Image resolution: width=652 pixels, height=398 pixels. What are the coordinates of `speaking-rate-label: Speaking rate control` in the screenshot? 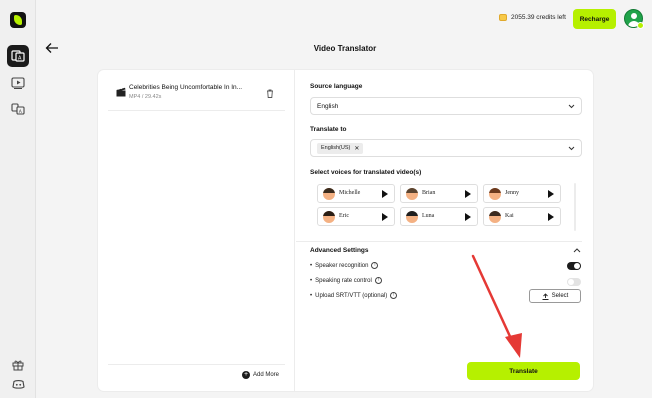 It's located at (343, 280).